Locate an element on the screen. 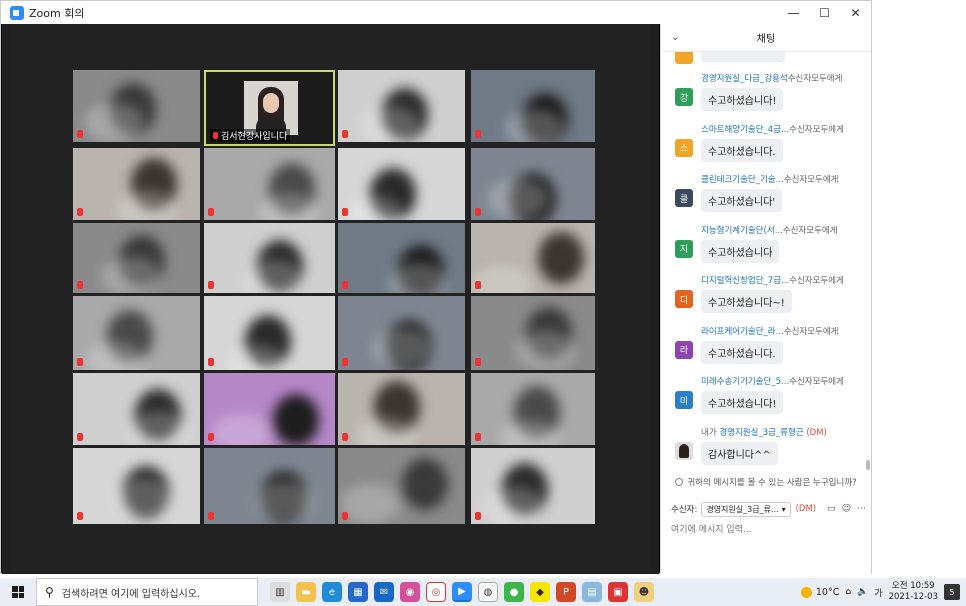 Image resolution: width=966 pixels, height=606 pixels. weather-widget: 10°C is located at coordinates (820, 592).